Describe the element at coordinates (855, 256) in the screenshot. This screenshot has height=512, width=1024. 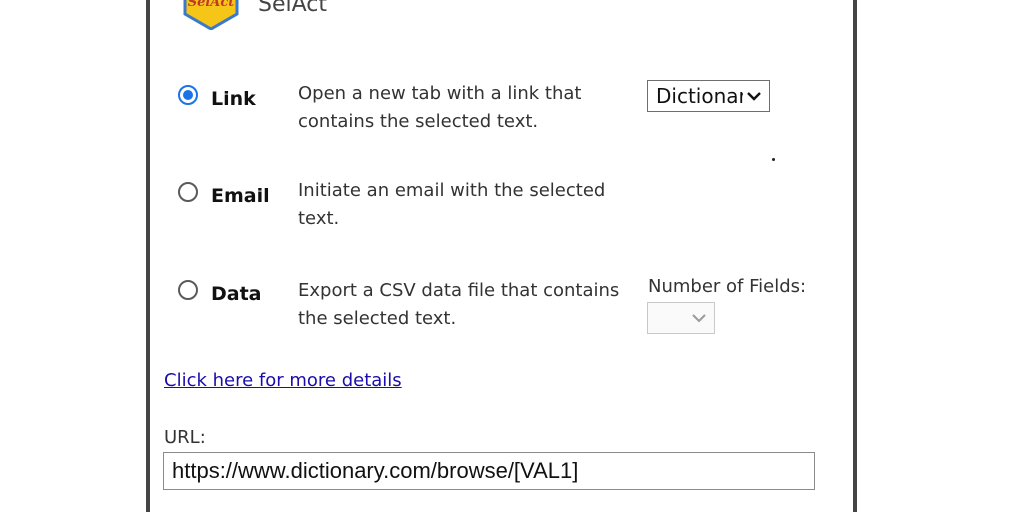
I see `window-right-border` at that location.